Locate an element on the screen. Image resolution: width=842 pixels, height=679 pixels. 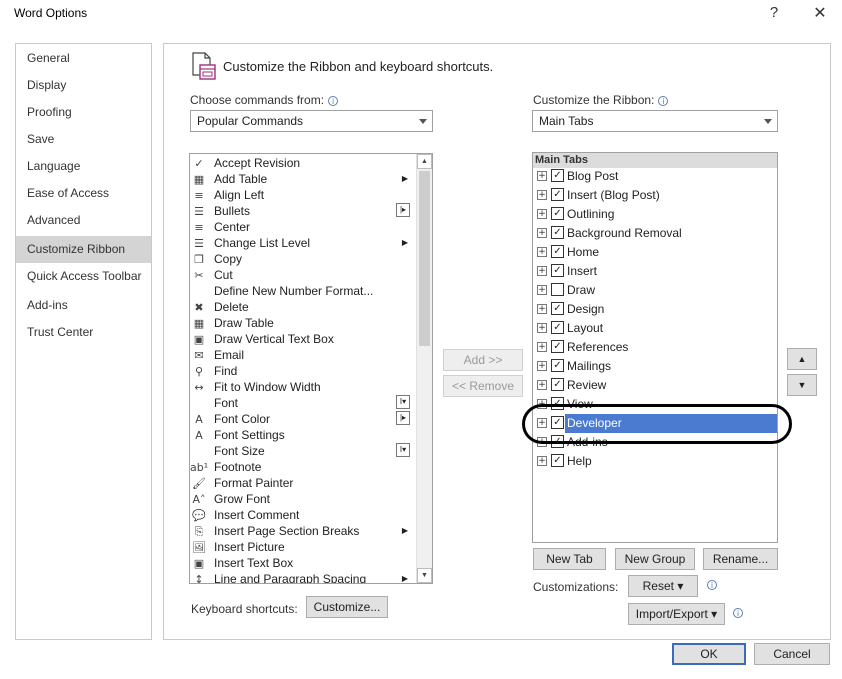
command-item: ⚲ Find is located at coordinates (303, 371).